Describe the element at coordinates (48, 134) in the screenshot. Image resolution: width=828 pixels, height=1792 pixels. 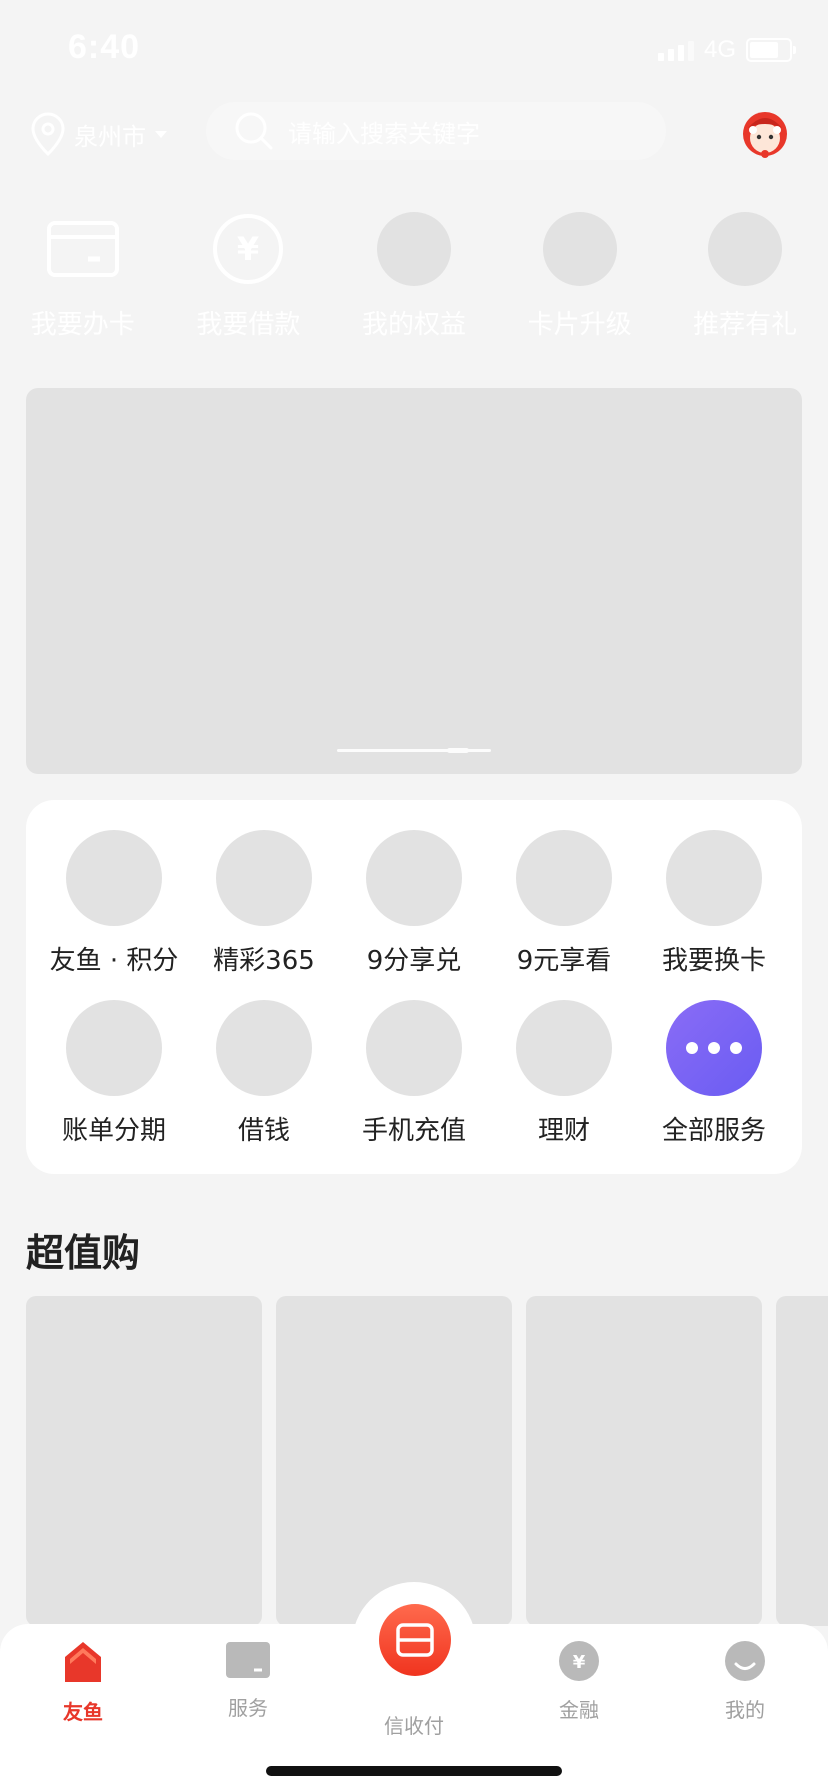
I see `location-pin-icon` at that location.